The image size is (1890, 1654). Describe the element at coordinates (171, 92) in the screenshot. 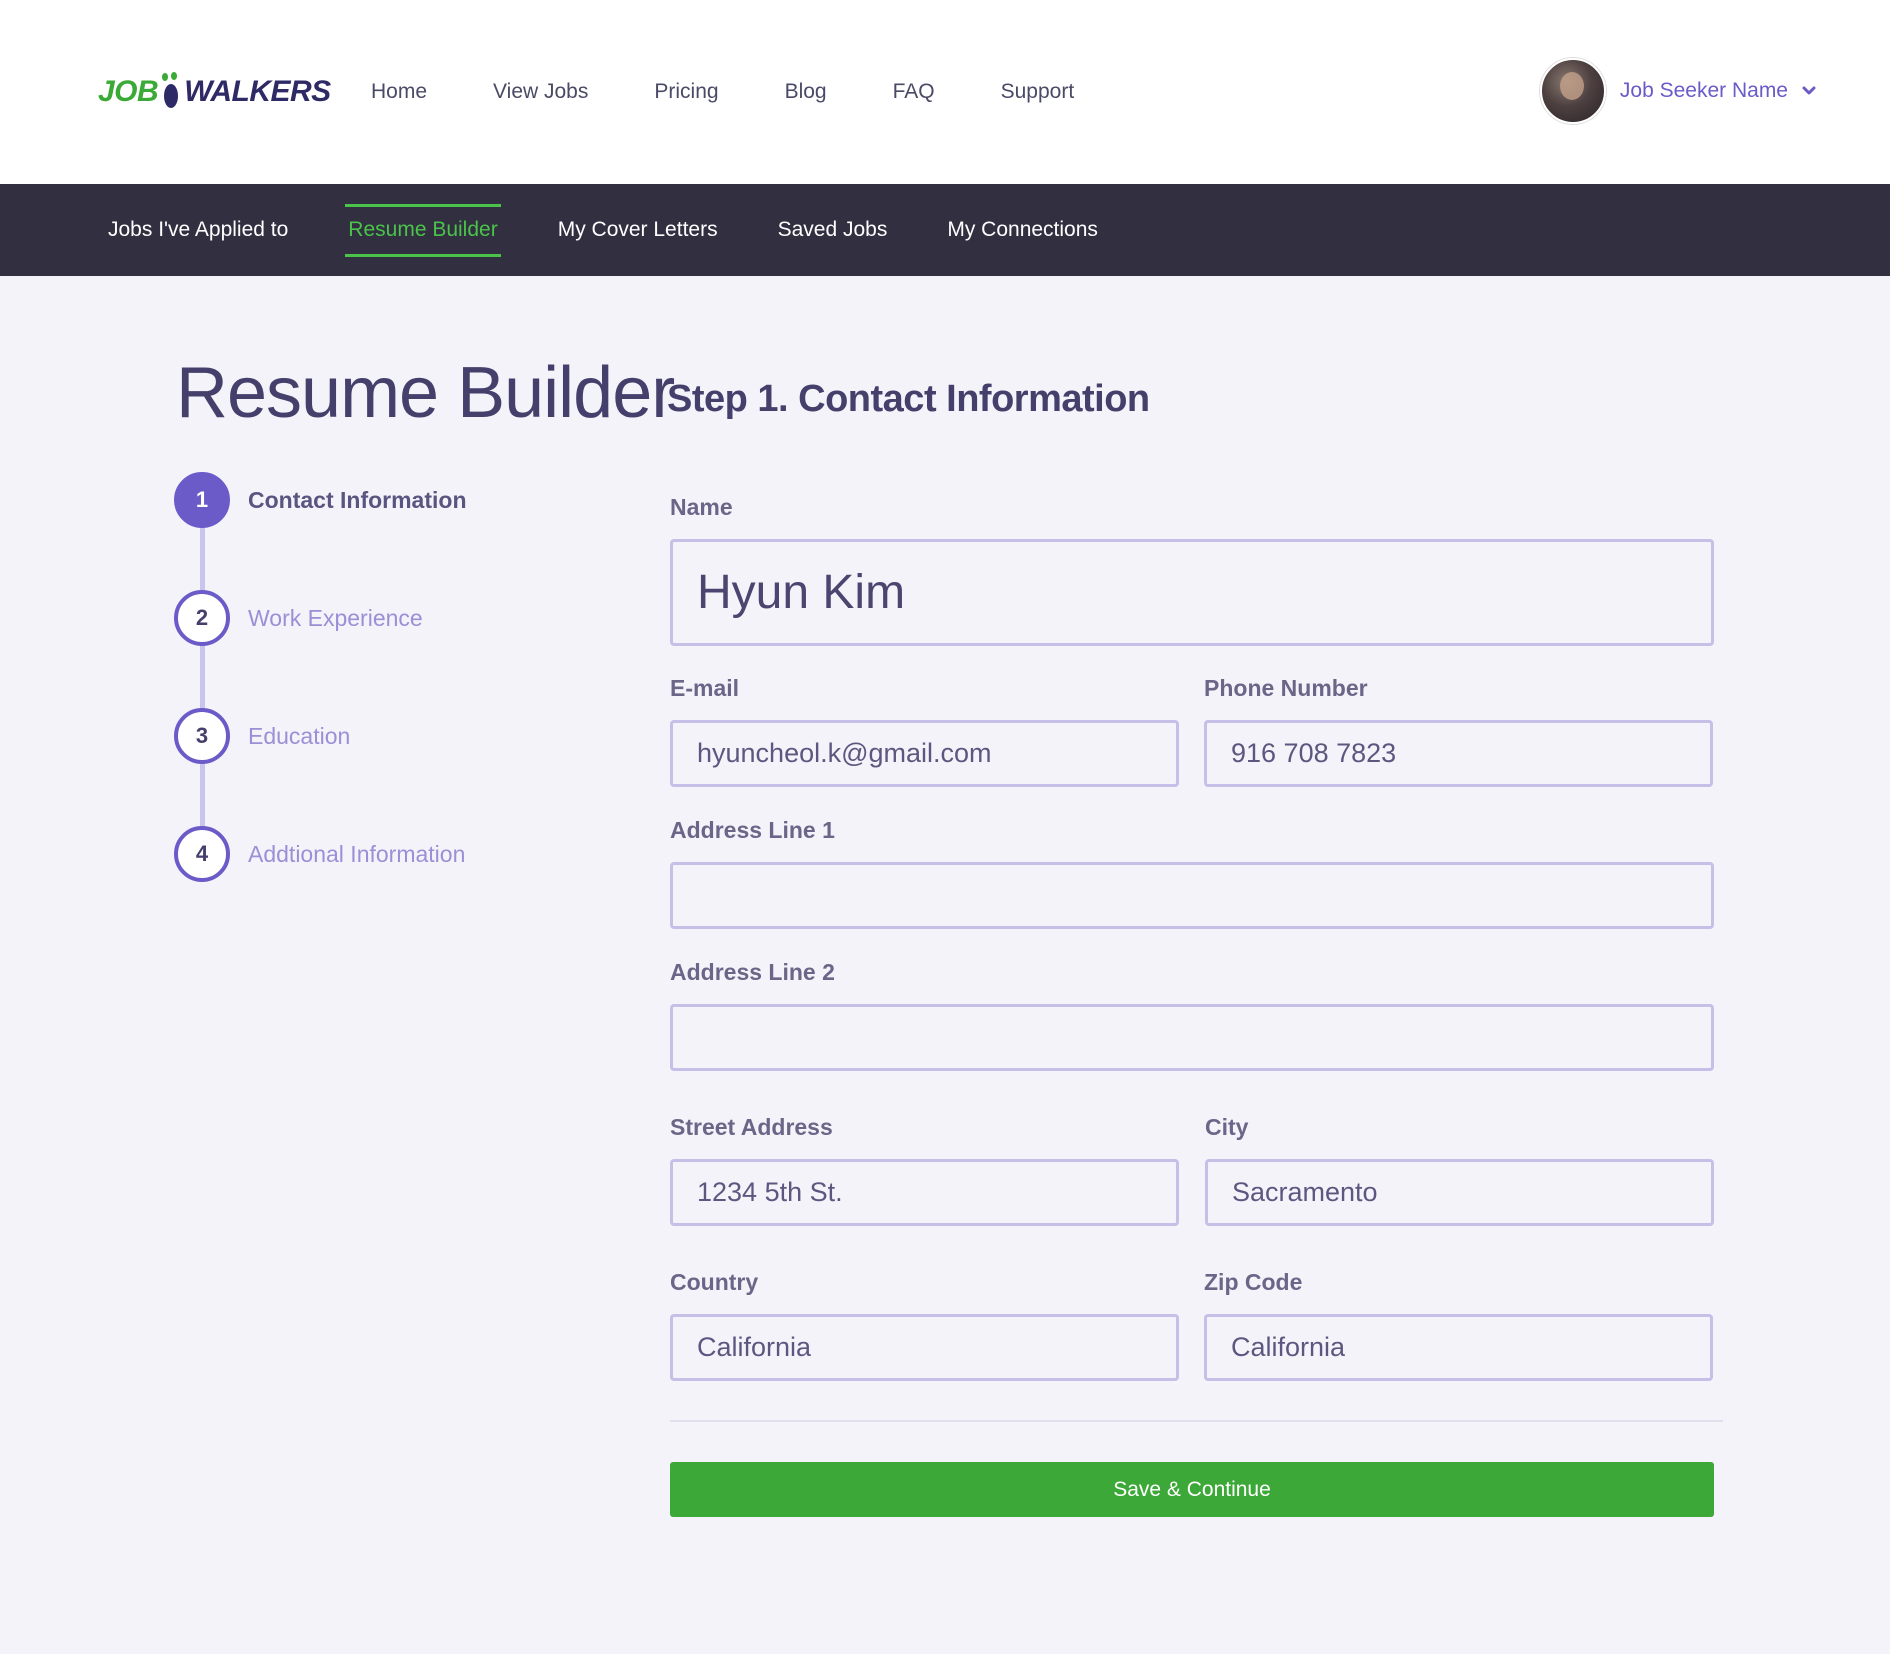

I see `footprint-icon` at that location.